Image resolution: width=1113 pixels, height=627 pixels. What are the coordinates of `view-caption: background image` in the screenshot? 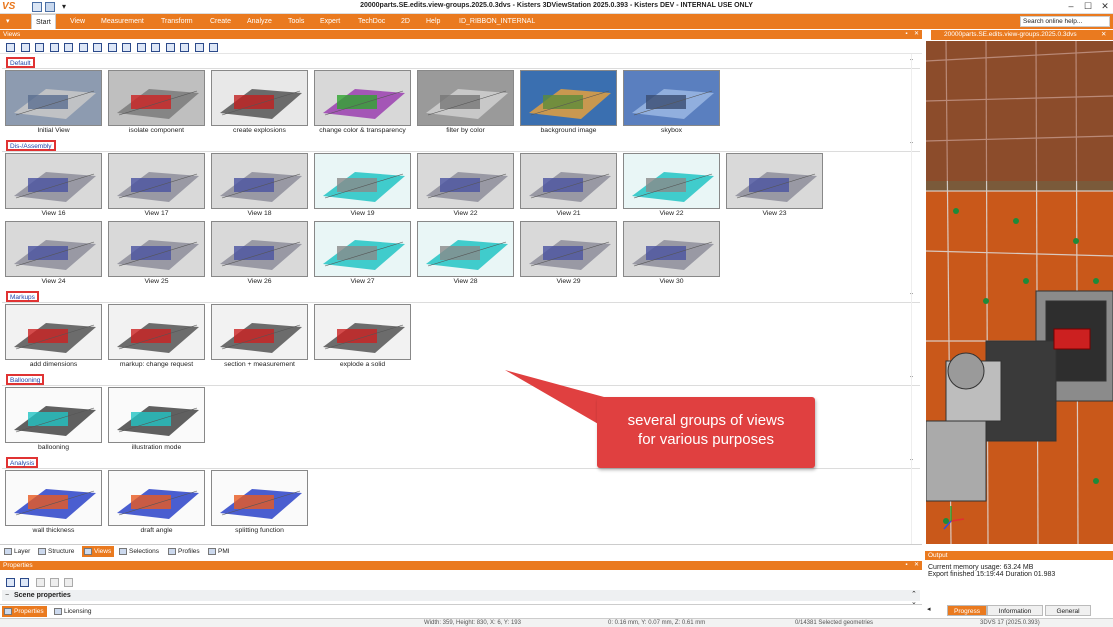 It's located at (568, 130).